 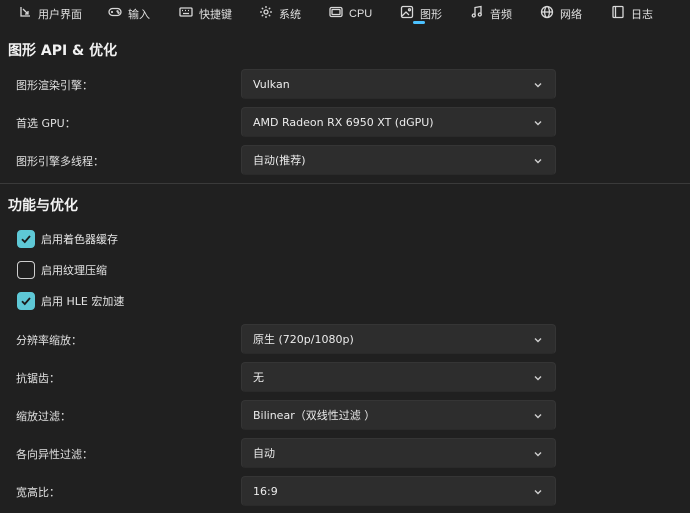 I want to click on resolution-value: 原生 (720p/1080p), so click(x=303, y=339).